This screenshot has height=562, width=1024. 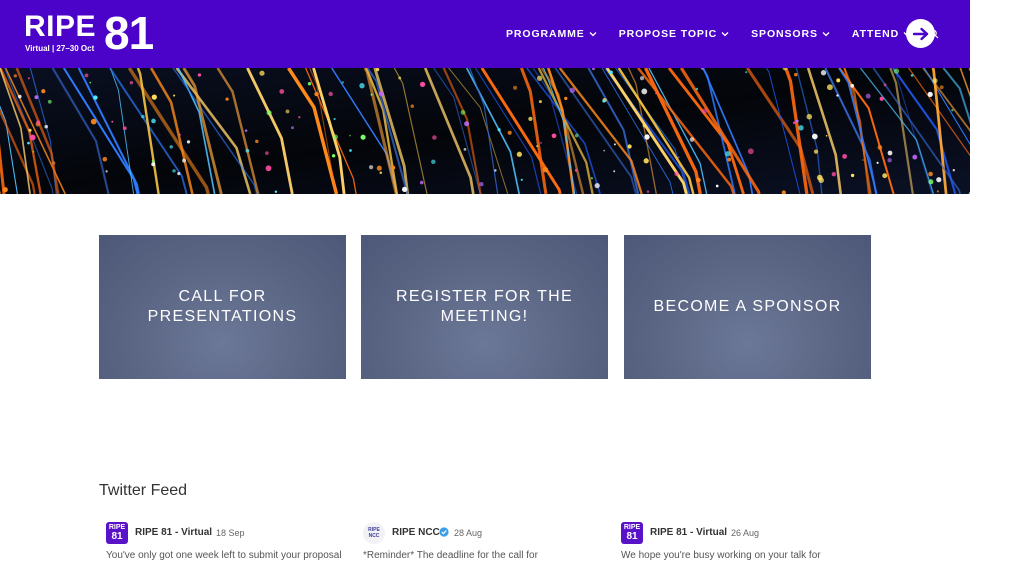 I want to click on nav-sponsors: SPONSORS, so click(x=790, y=34).